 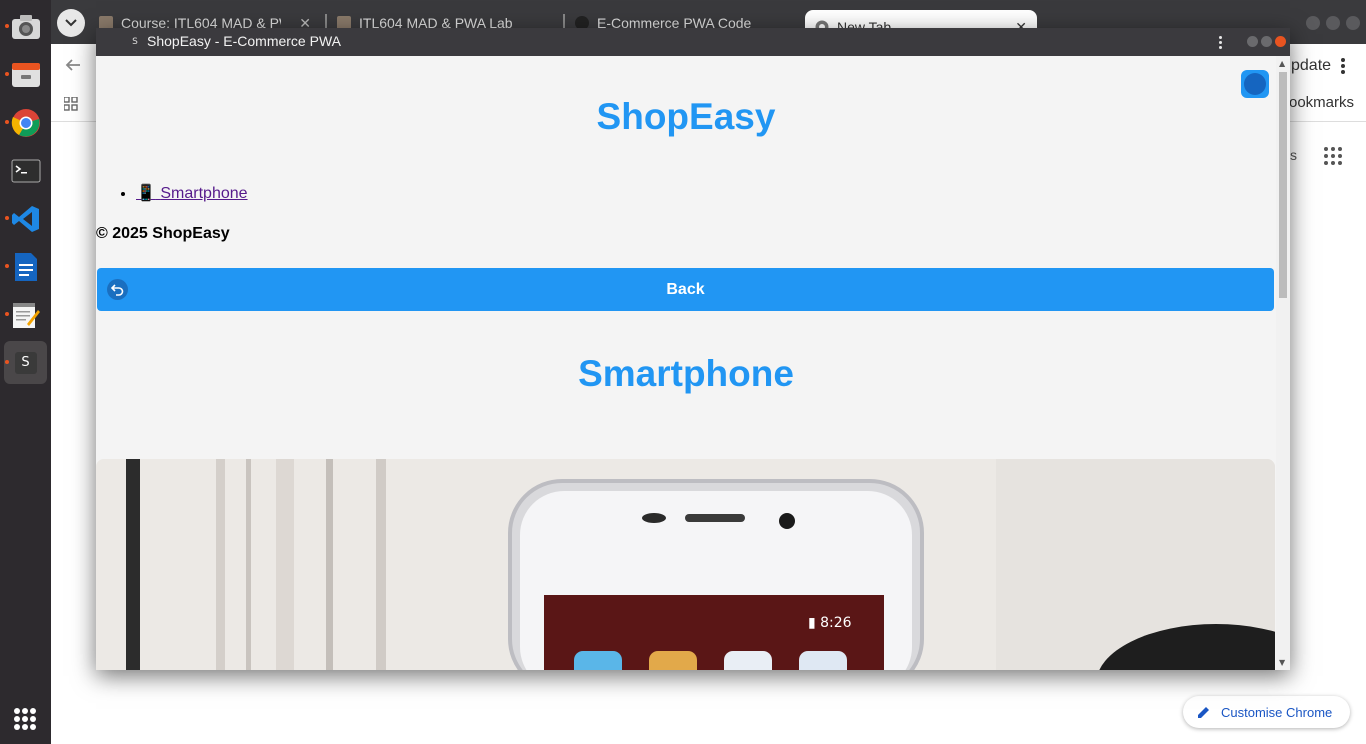 What do you see at coordinates (693, 42) in the screenshot?
I see `pwa-titlebar: S ShopEasy - E-Commerce PWA` at bounding box center [693, 42].